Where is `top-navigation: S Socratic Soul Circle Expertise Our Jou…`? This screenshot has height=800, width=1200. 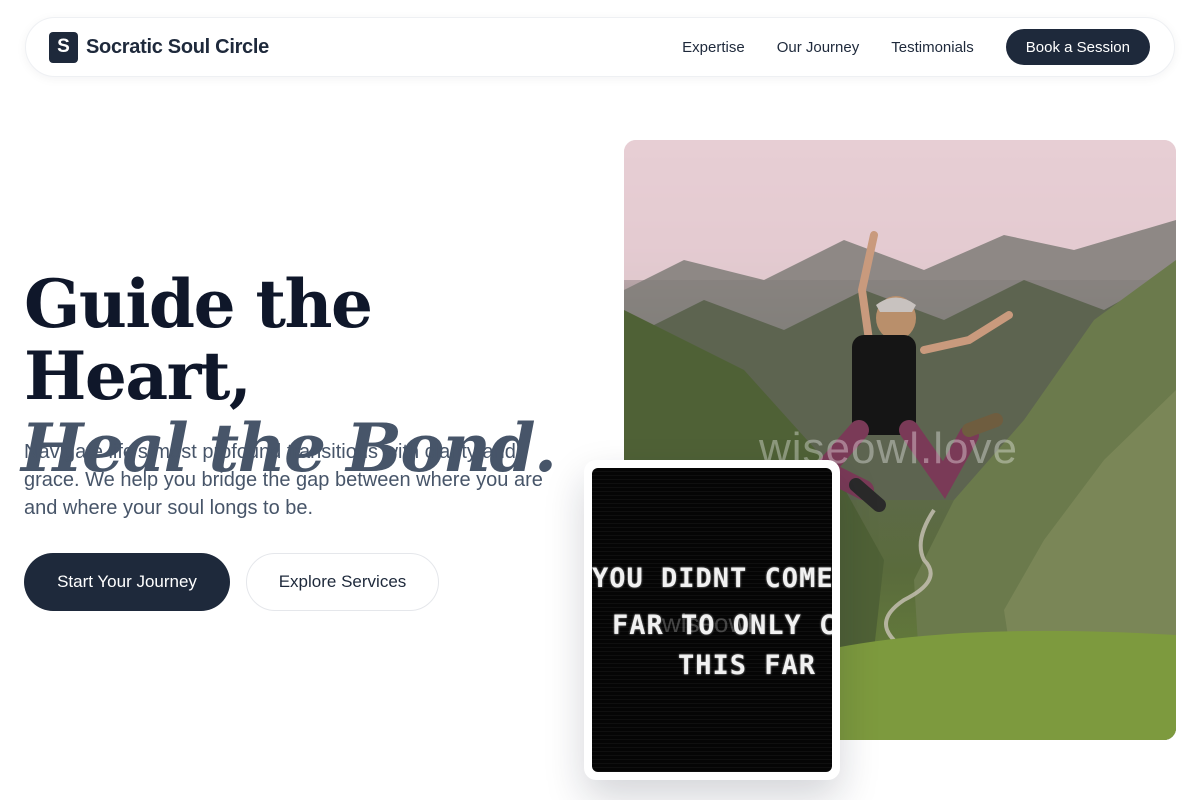
top-navigation: S Socratic Soul Circle Expertise Our Jou… is located at coordinates (600, 47).